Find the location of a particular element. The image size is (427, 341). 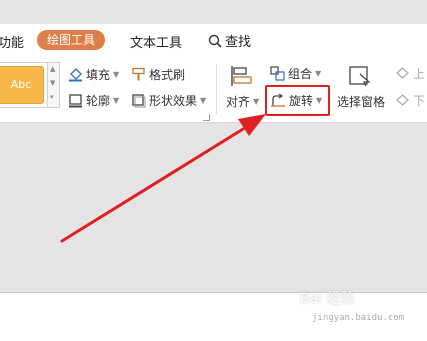

watermark-logo: Bai 经验 is located at coordinates (327, 299).